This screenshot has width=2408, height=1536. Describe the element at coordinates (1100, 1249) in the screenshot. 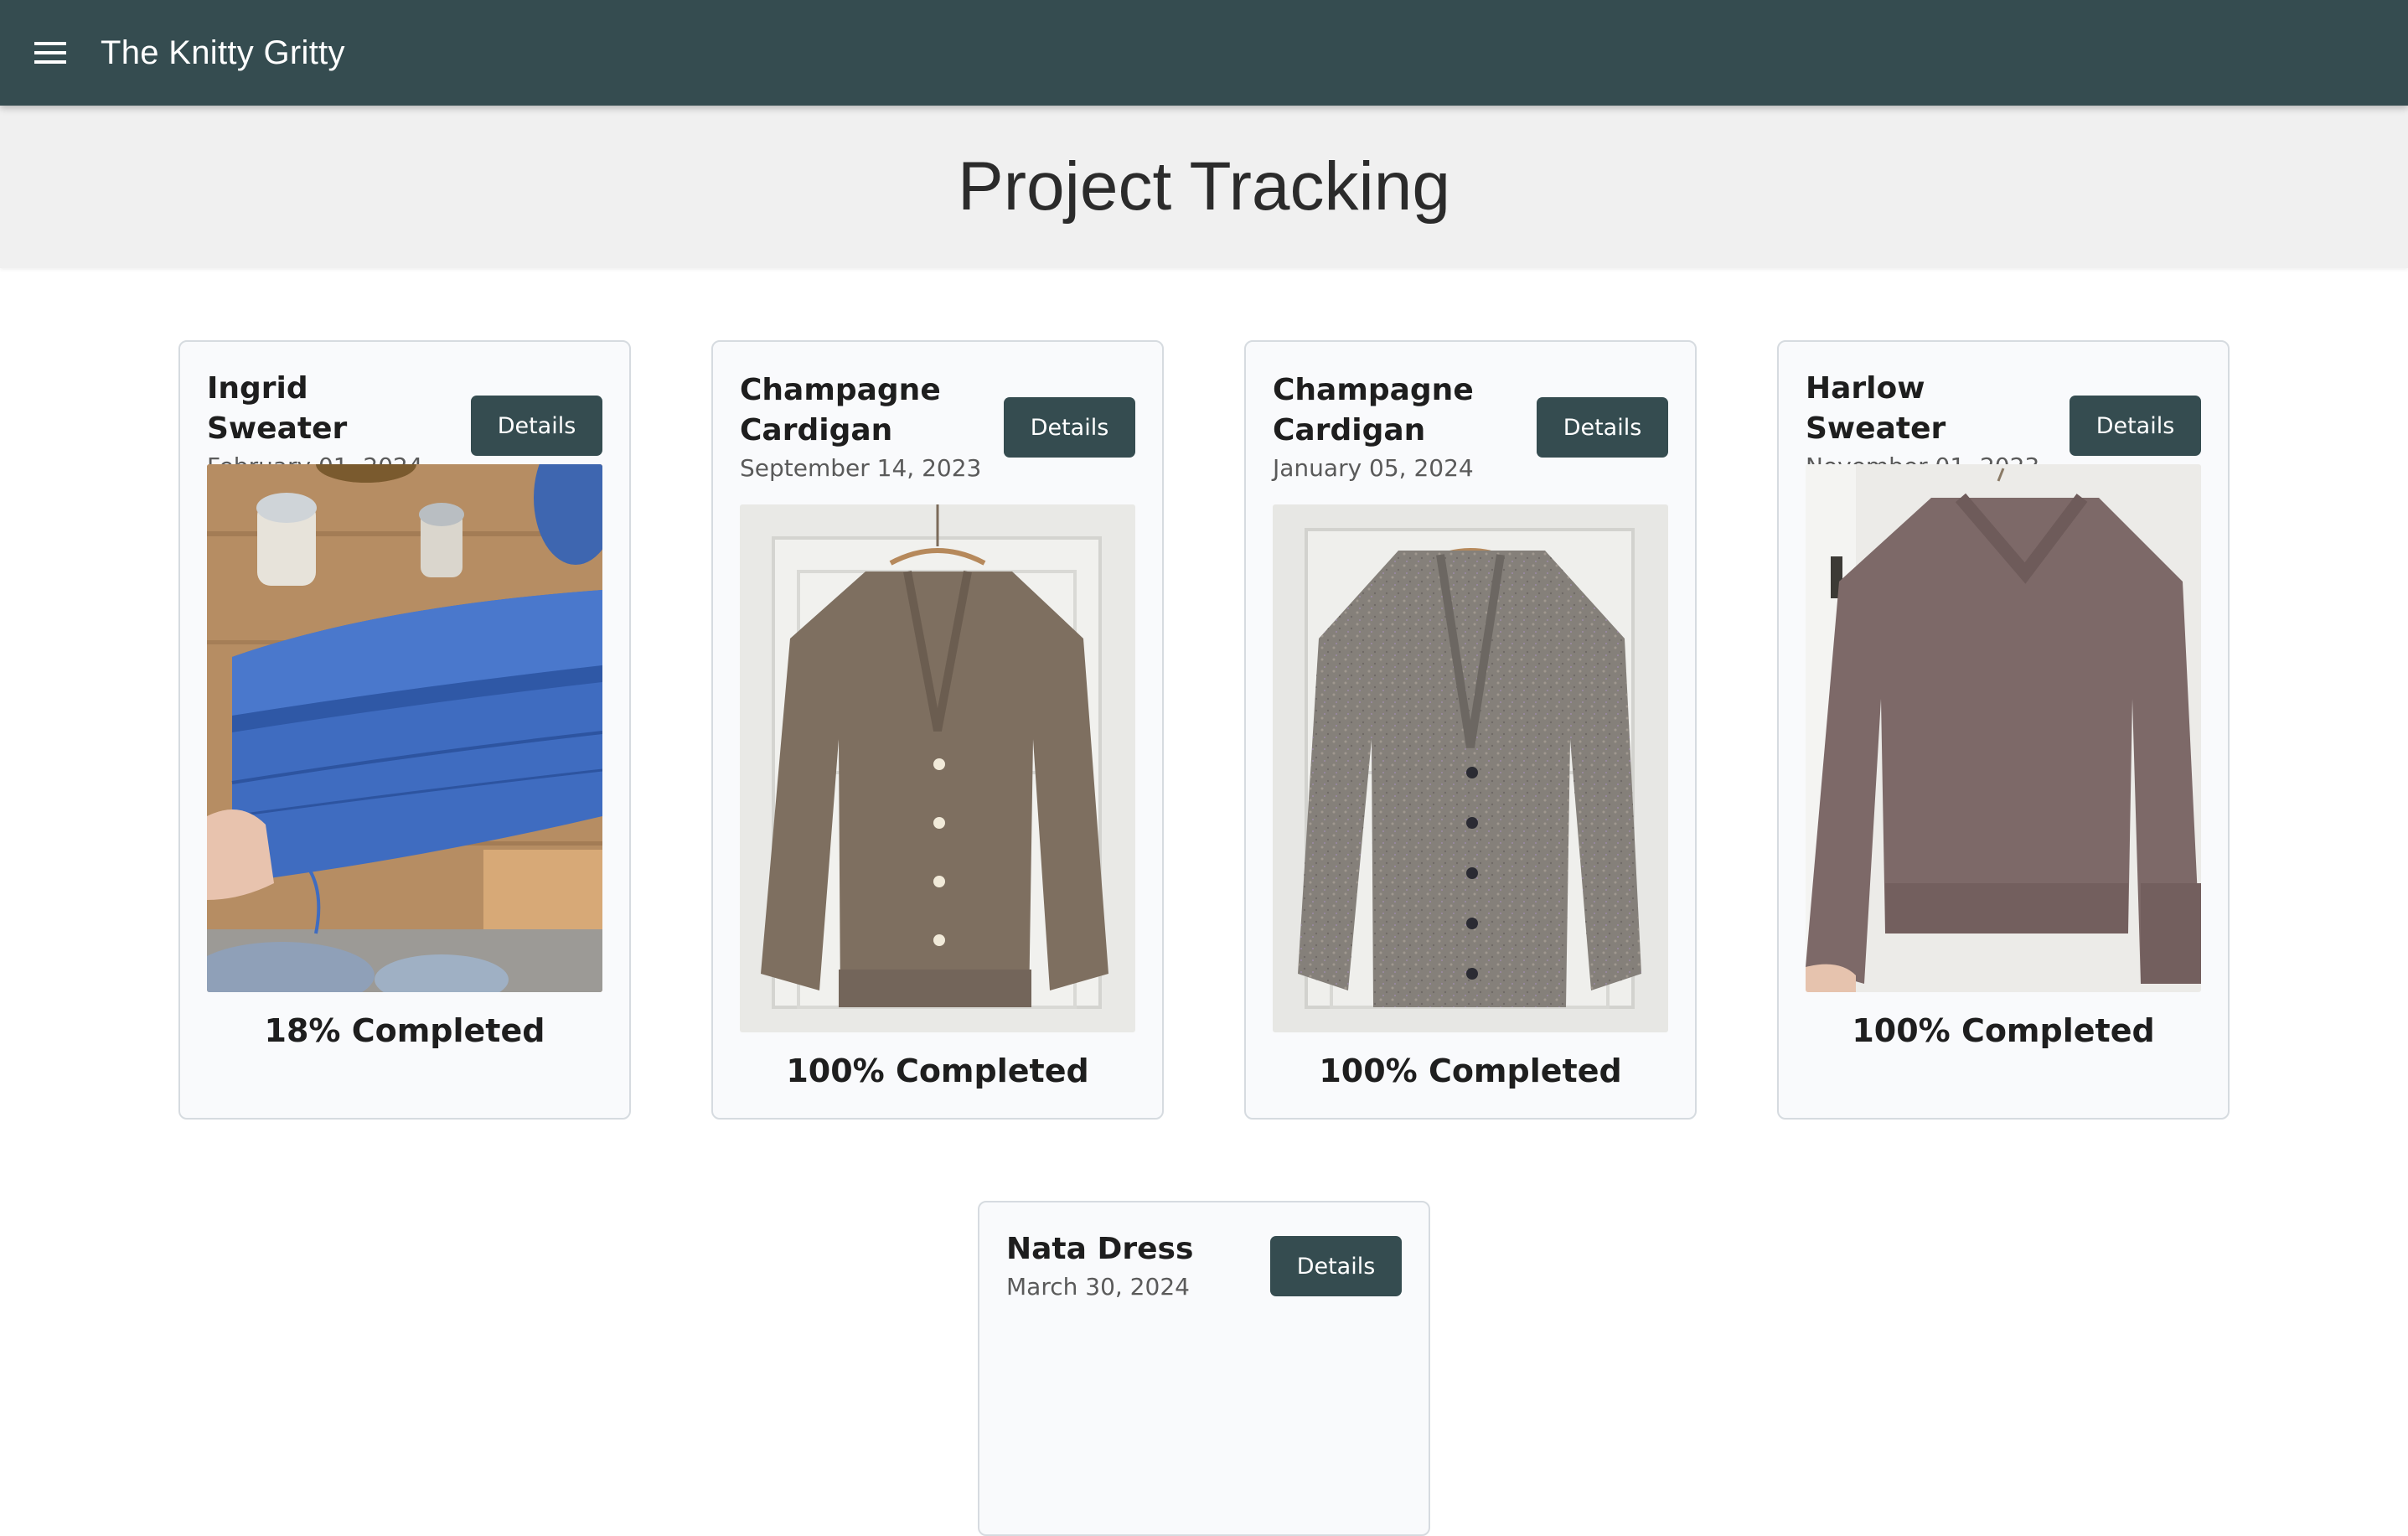

I see `project-title: Nata Dress` at that location.